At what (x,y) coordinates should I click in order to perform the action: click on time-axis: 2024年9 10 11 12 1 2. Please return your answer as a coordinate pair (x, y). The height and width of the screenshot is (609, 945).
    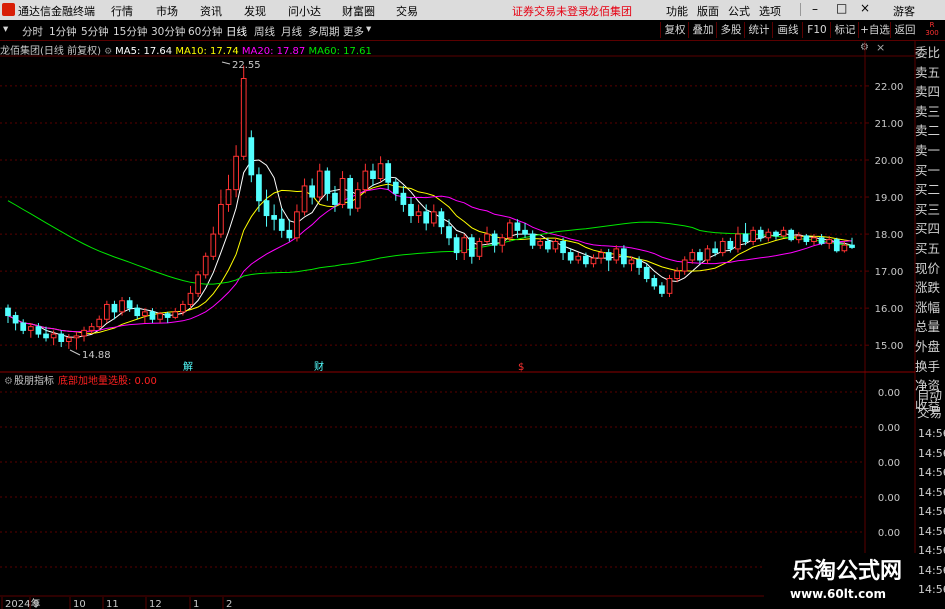
    Looking at the image, I should click on (116, 603).